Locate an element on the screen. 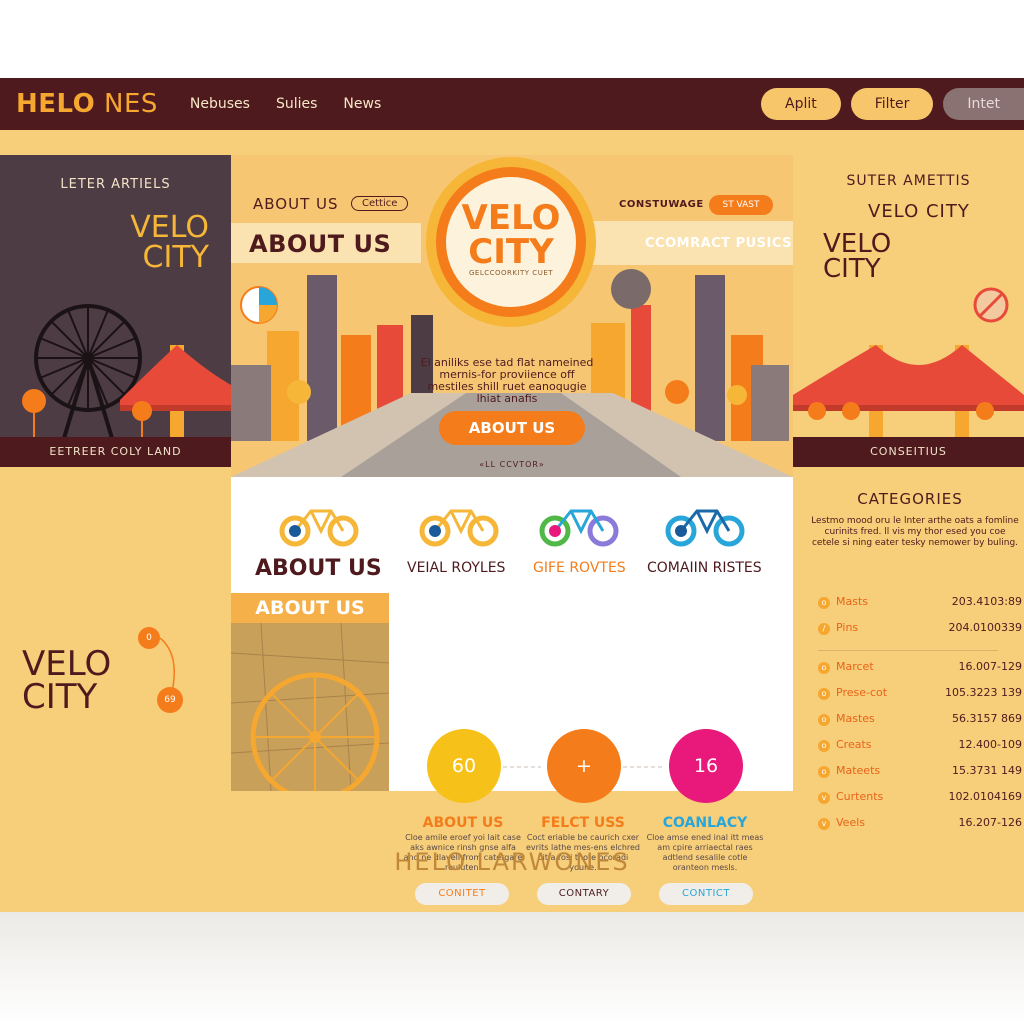 The width and height of the screenshot is (1024, 1024). about-band: ABOUT US is located at coordinates (310, 608).